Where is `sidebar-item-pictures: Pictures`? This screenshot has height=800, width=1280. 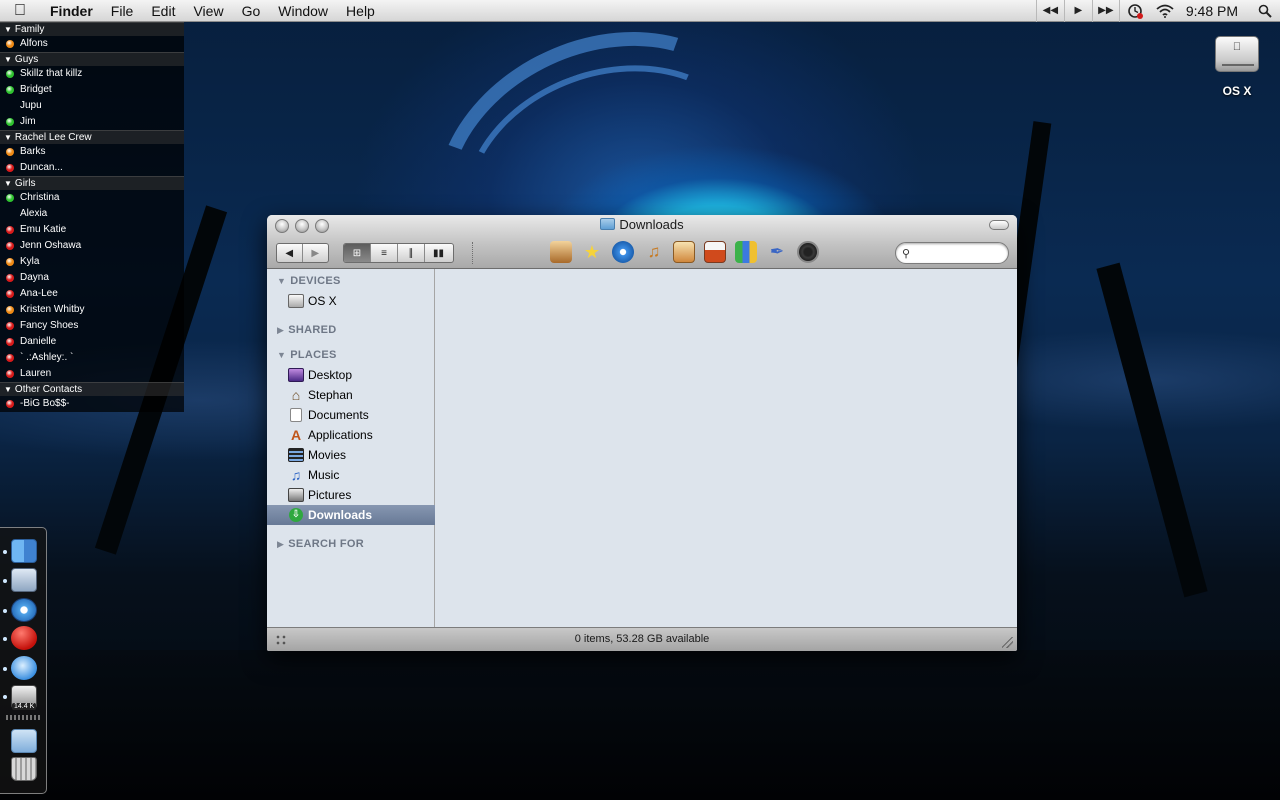 sidebar-item-pictures: Pictures is located at coordinates (351, 495).